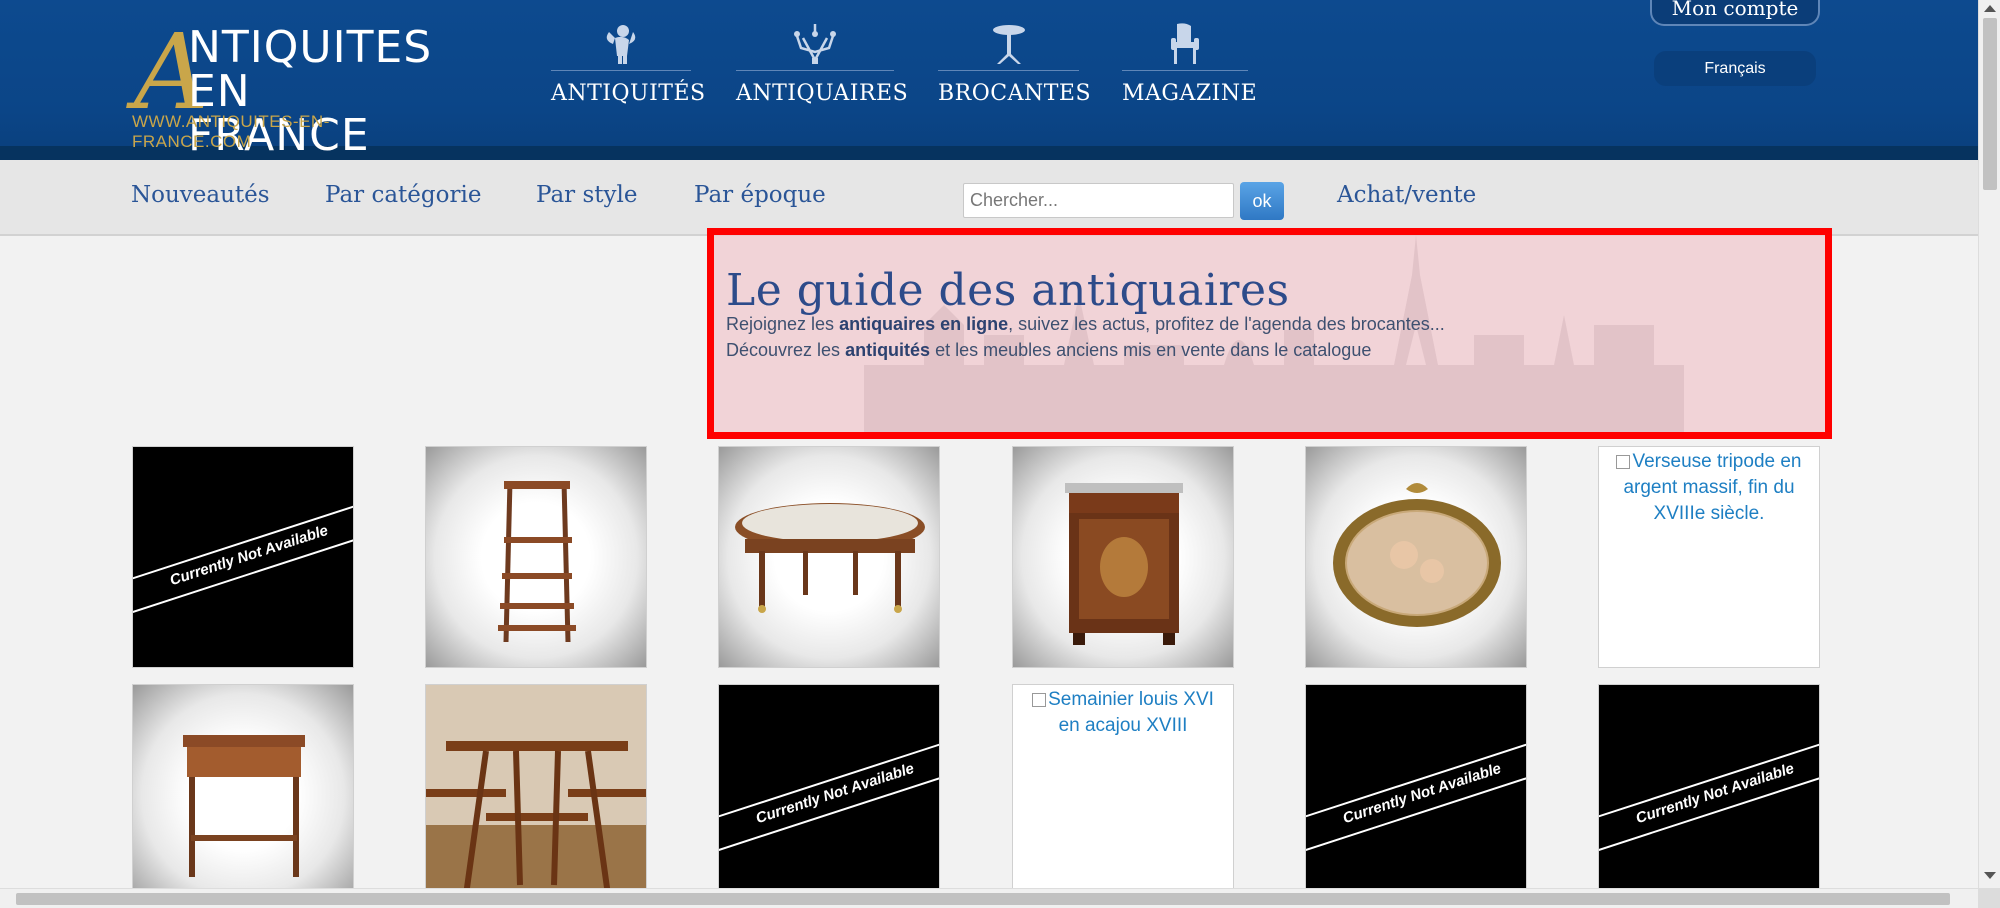  Describe the element at coordinates (621, 44) in the screenshot. I see `cherub-icon` at that location.